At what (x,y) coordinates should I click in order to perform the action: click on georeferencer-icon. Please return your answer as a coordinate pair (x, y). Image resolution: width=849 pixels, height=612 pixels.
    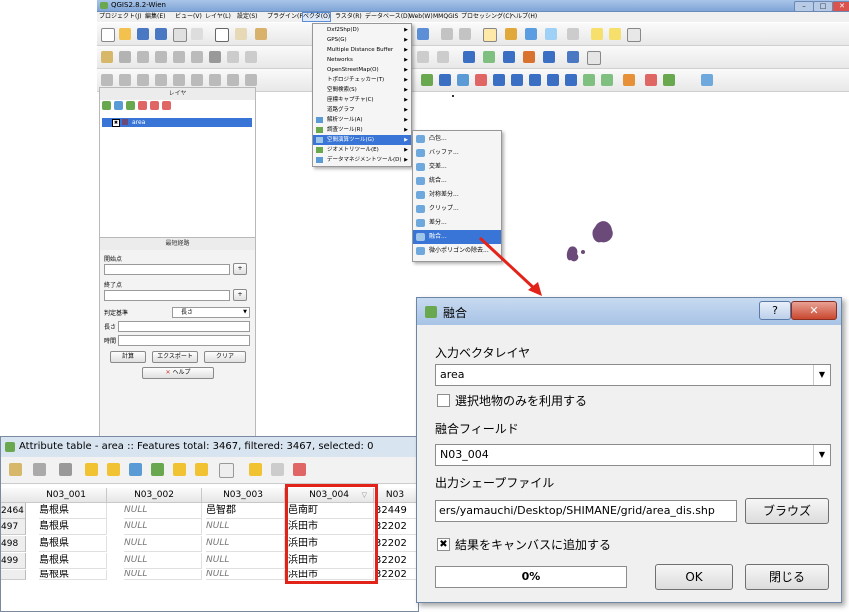
    Looking at the image, I should click on (529, 57).